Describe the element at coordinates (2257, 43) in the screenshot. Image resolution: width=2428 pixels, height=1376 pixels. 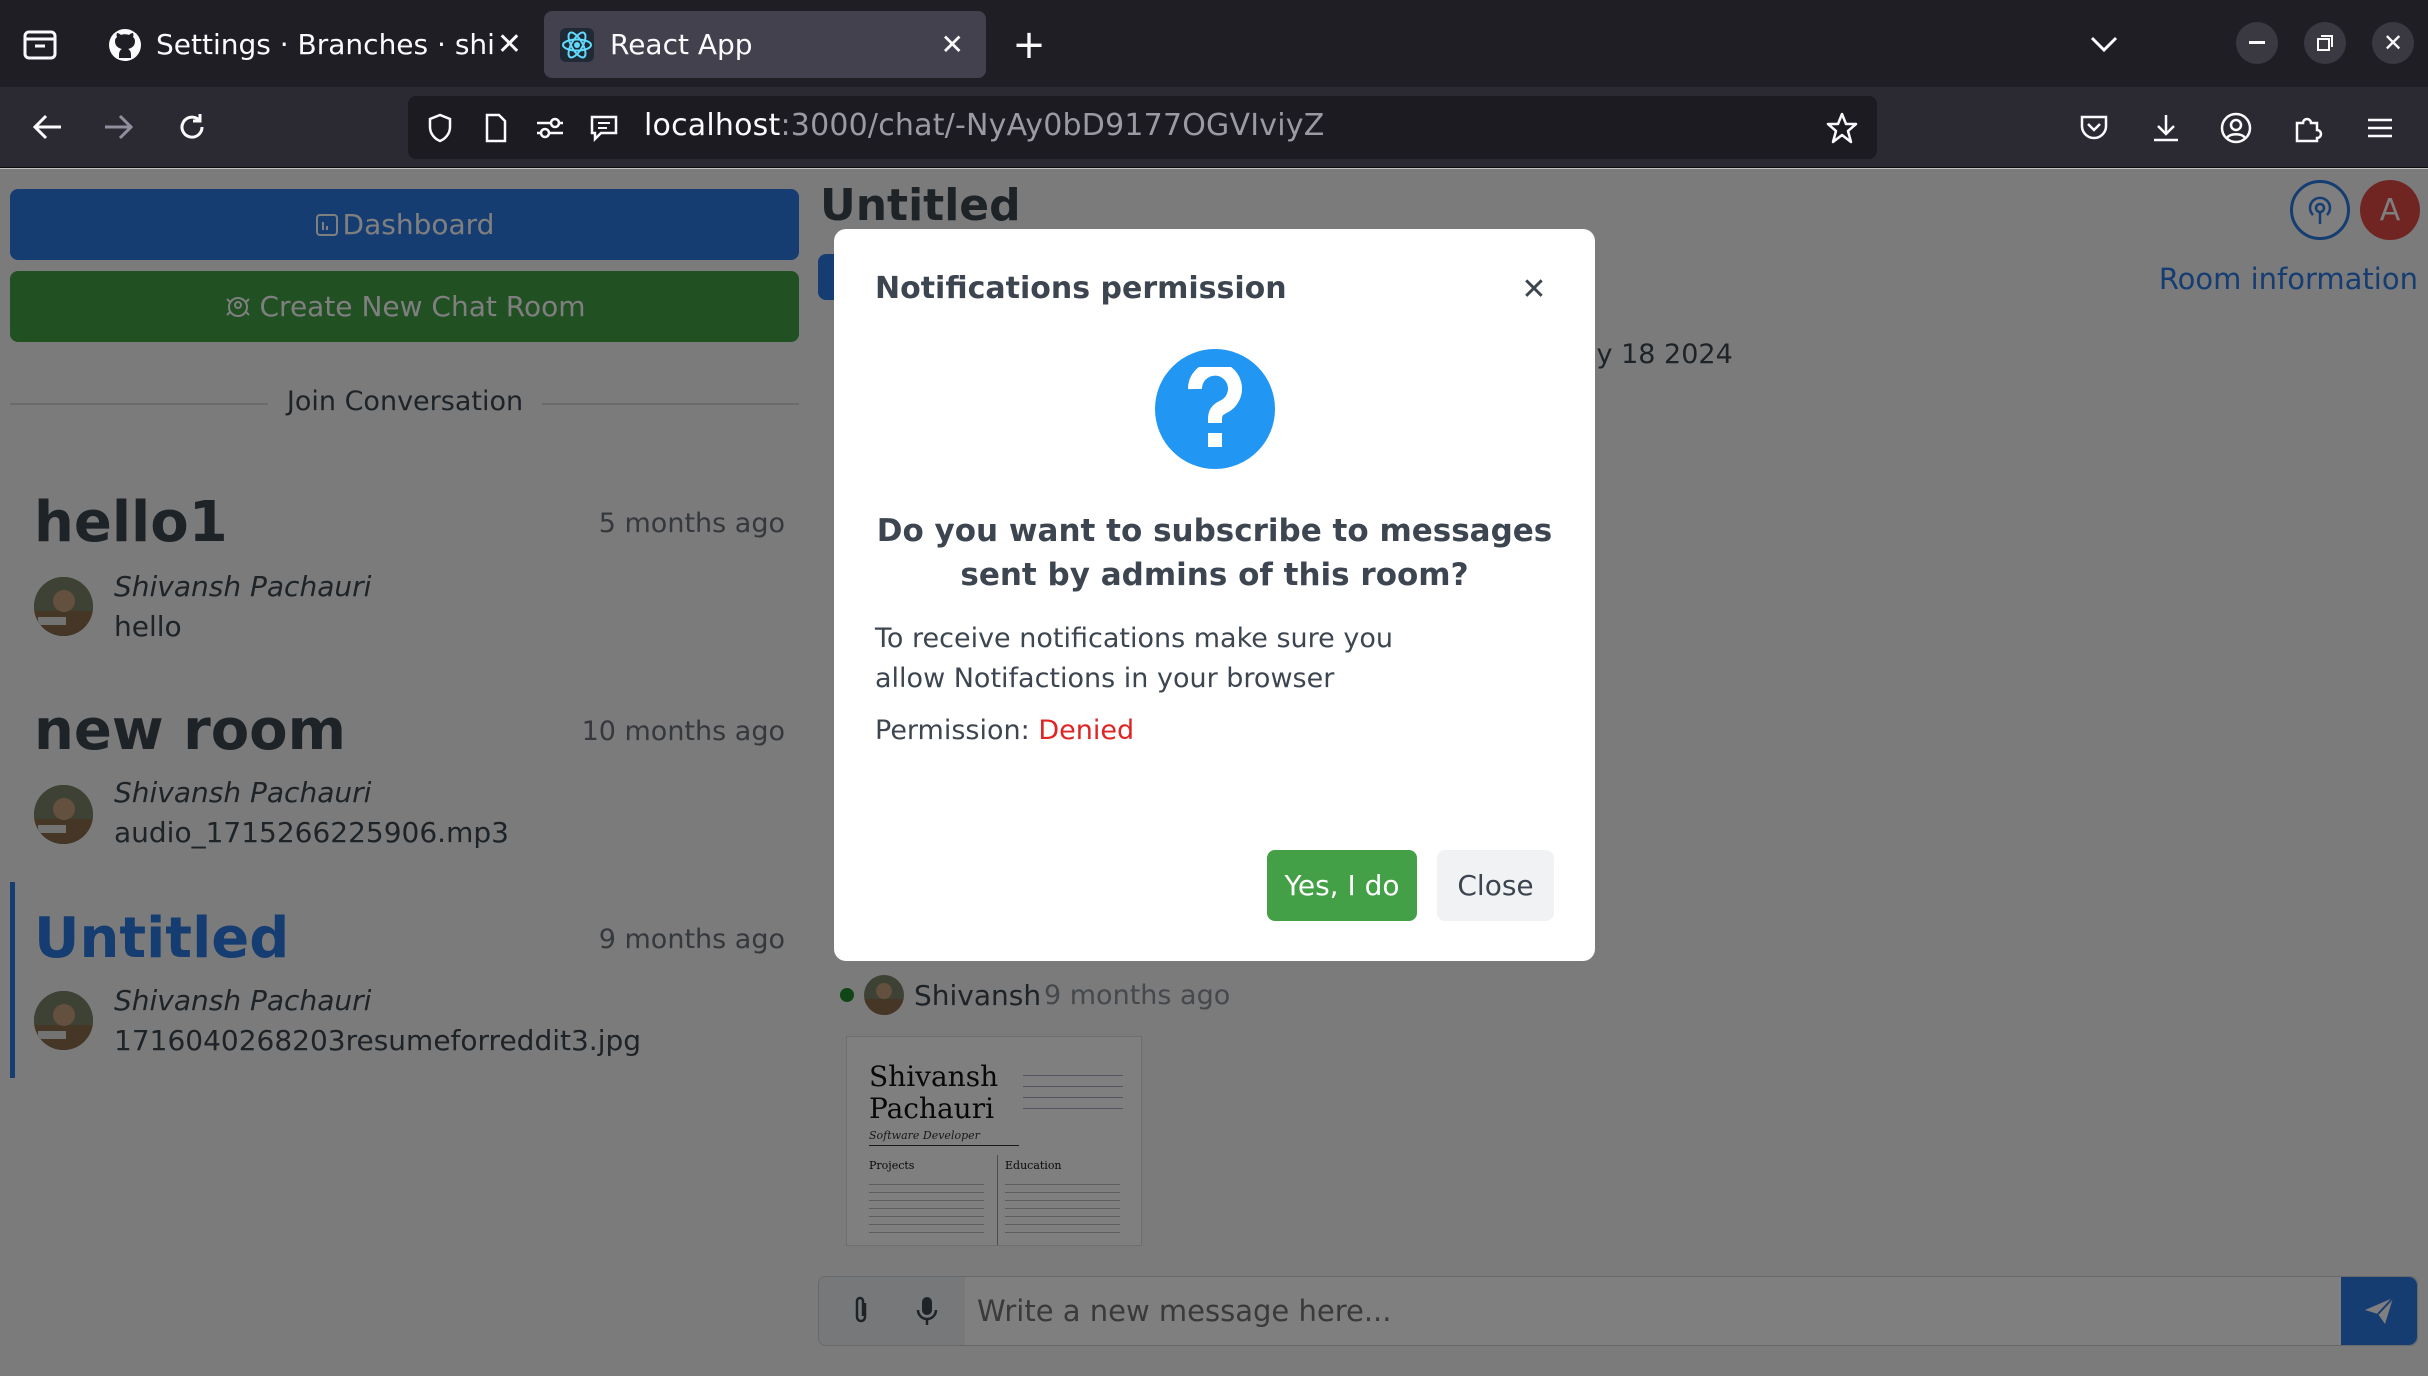
I see `minimize-window-icon` at that location.